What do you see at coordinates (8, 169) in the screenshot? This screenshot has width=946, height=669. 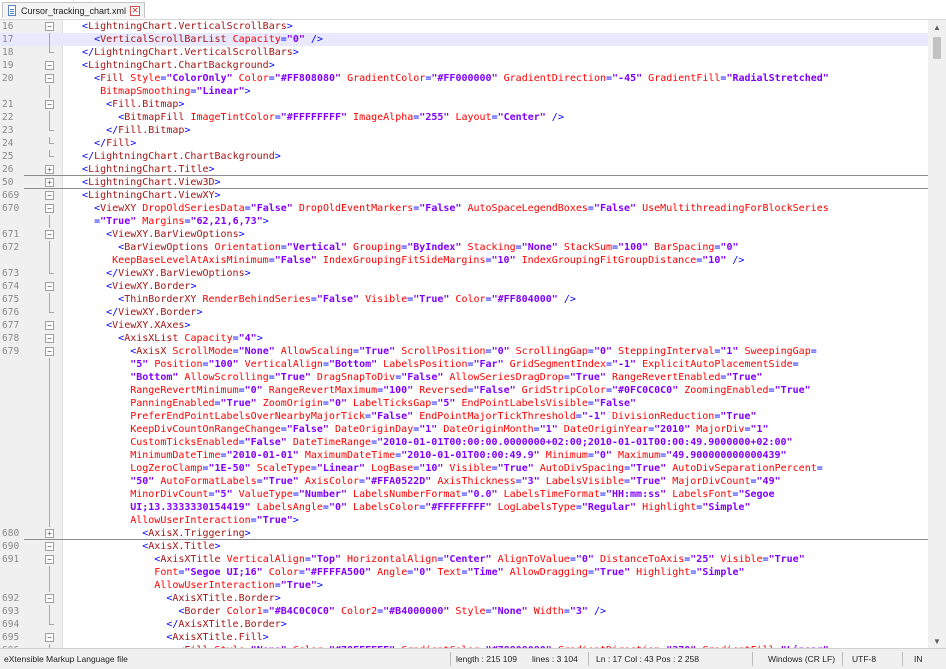 I see `line-number: 26` at bounding box center [8, 169].